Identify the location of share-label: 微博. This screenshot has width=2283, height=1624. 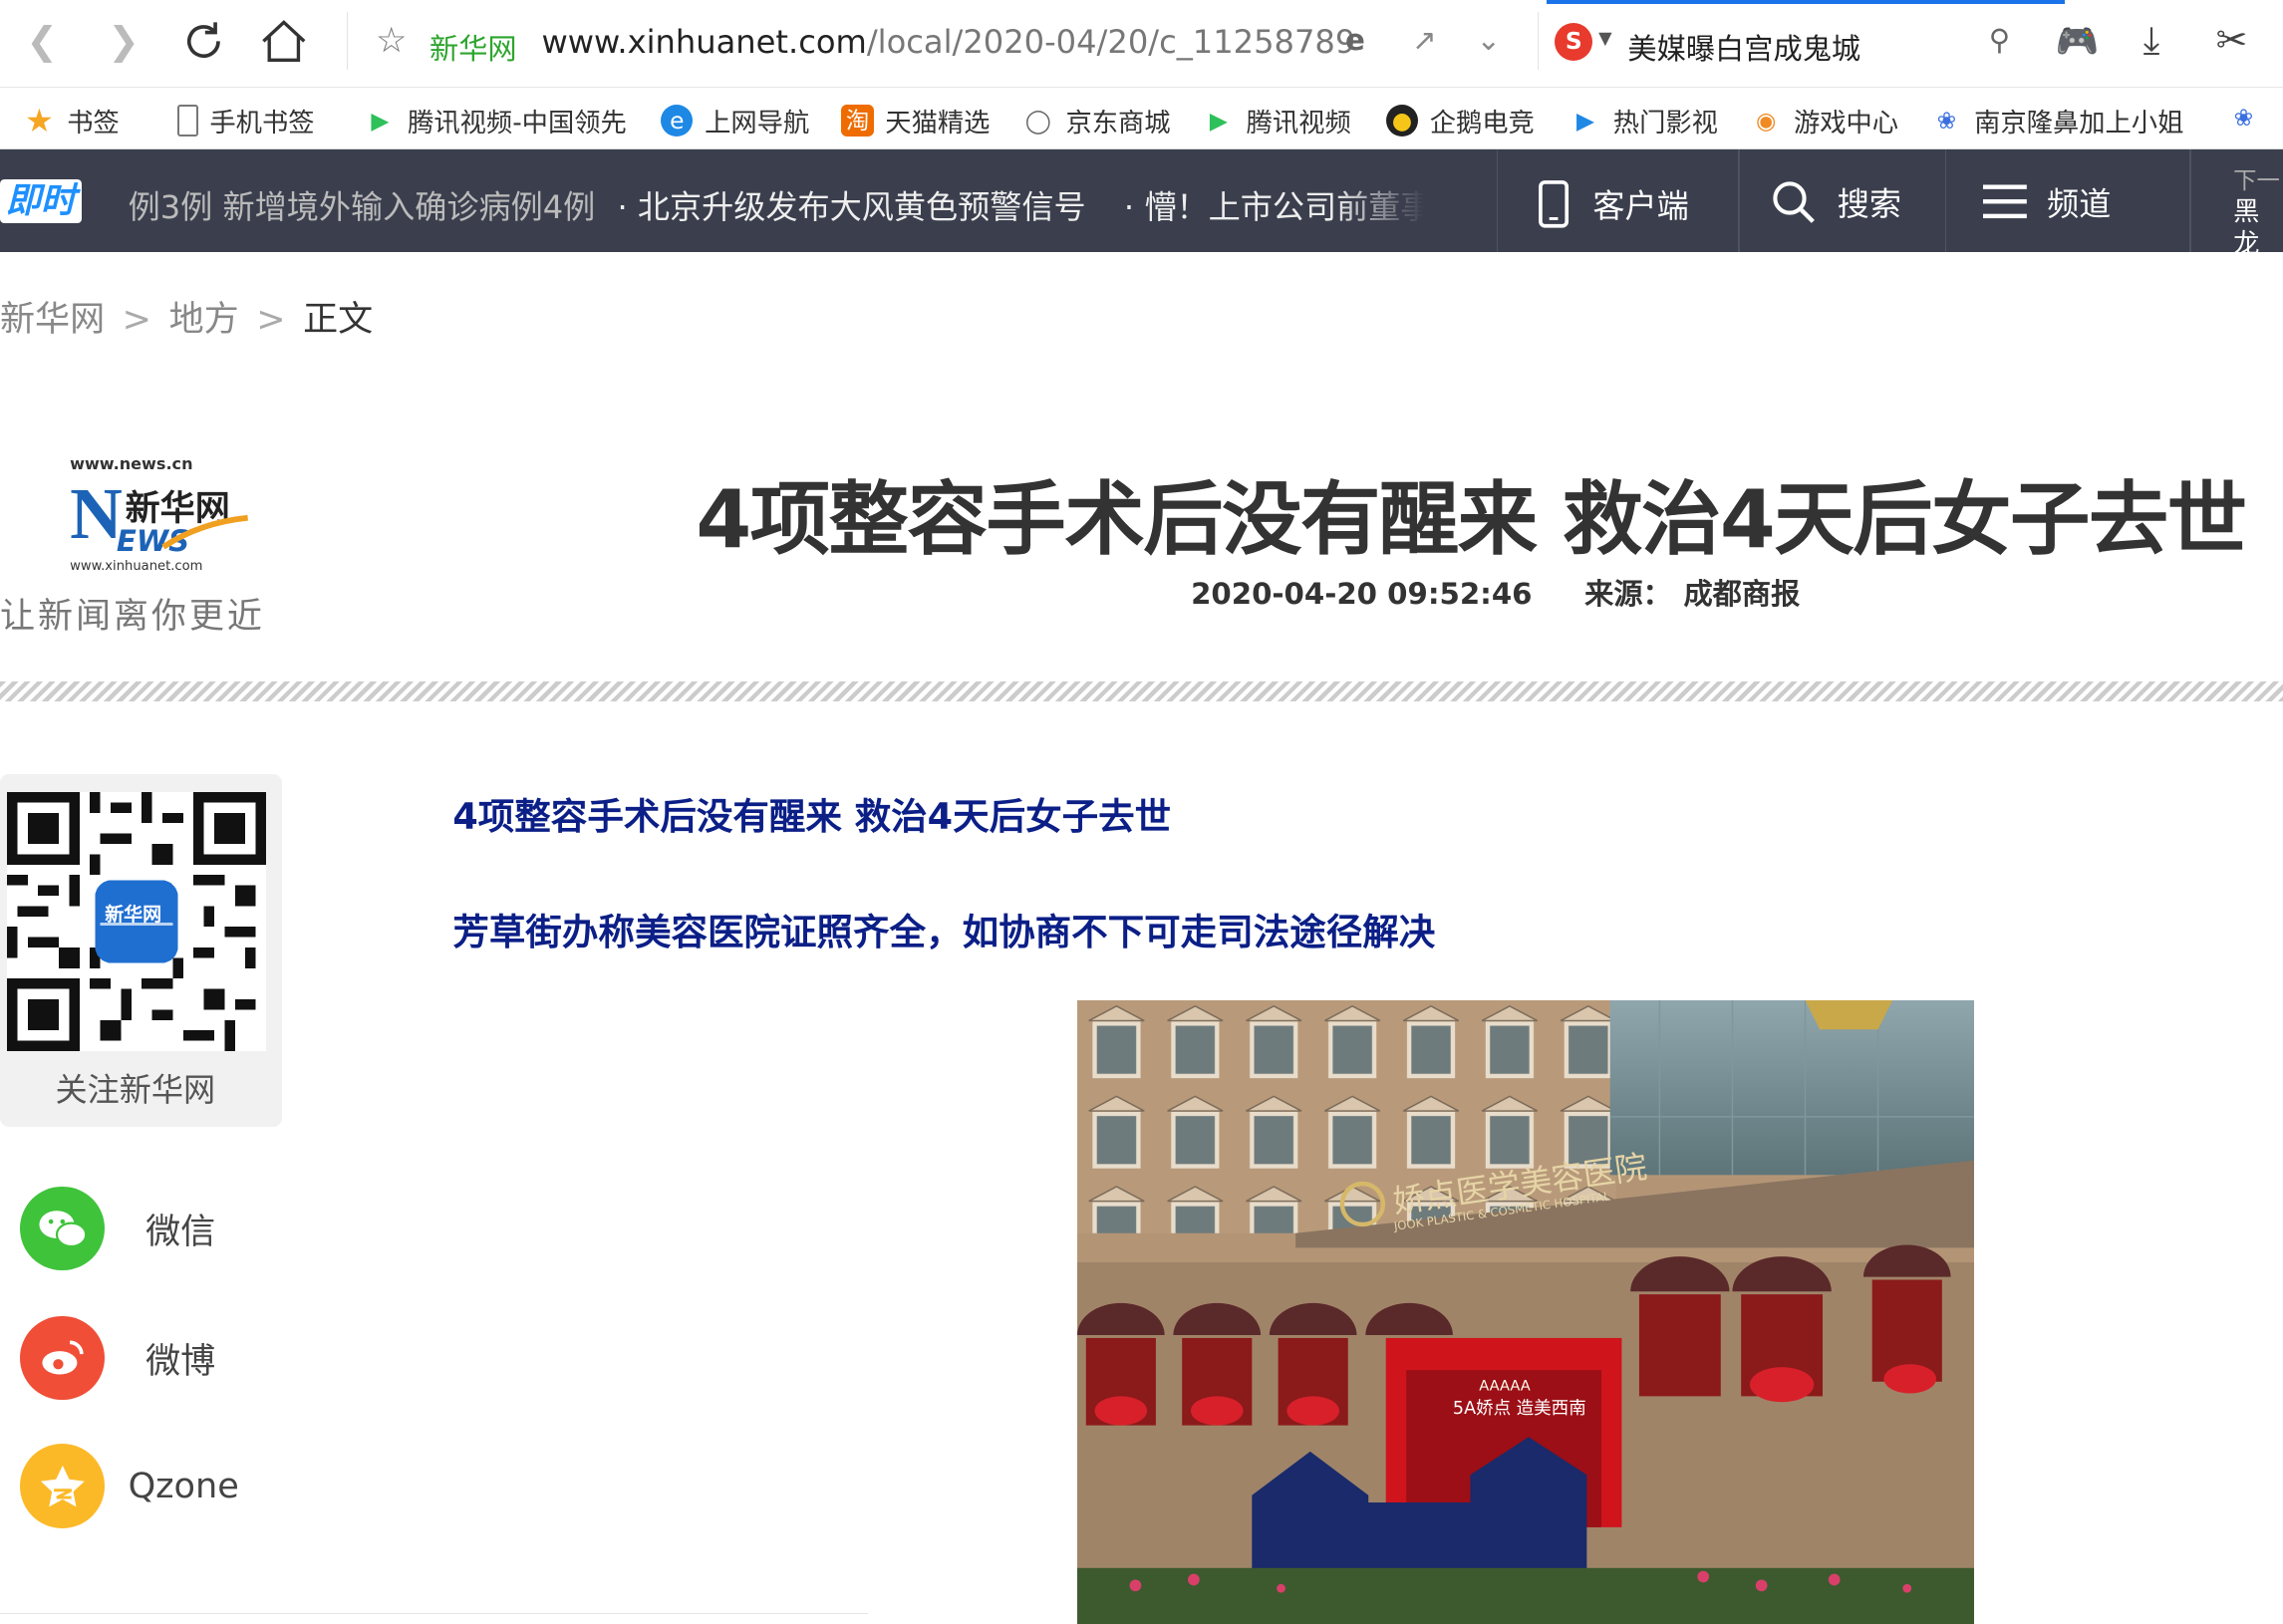
(180, 1361).